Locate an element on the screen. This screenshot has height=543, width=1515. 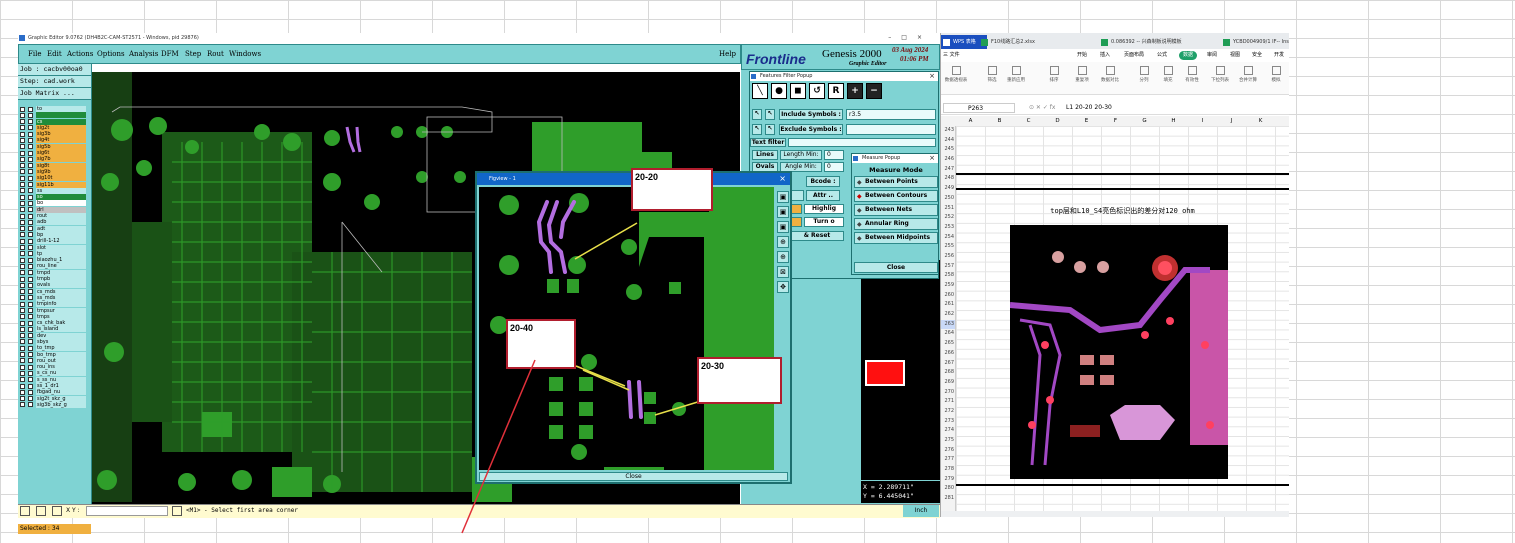
row-header: 251 is located at coordinates (948, 209).